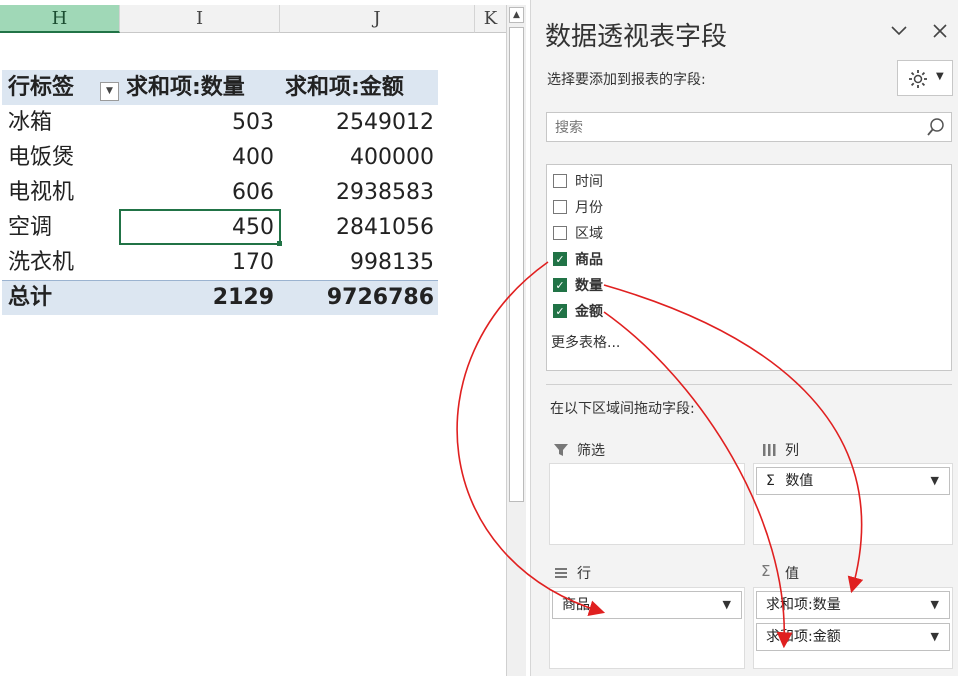 This screenshot has width=958, height=676. Describe the element at coordinates (584, 574) in the screenshot. I see `rows-area-label: 行` at that location.